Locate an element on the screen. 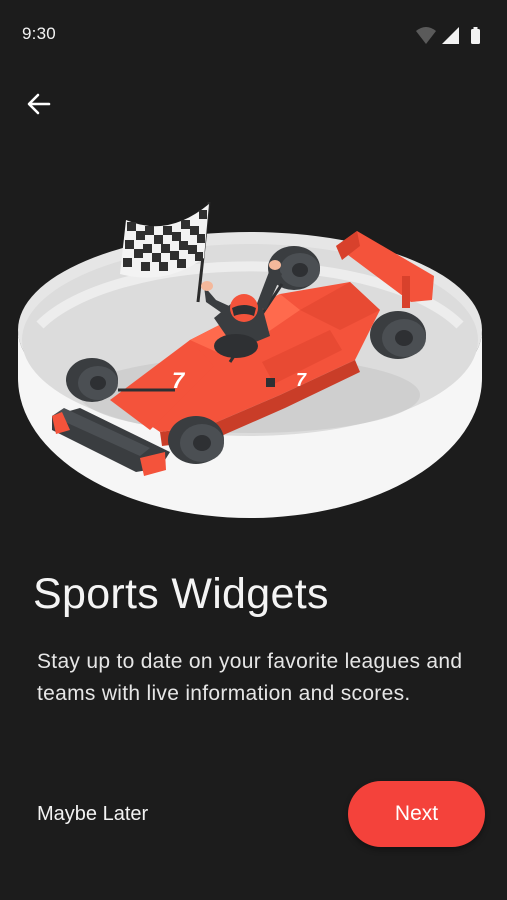 Image resolution: width=507 pixels, height=900 pixels. car-number-side: 7 is located at coordinates (301, 380).